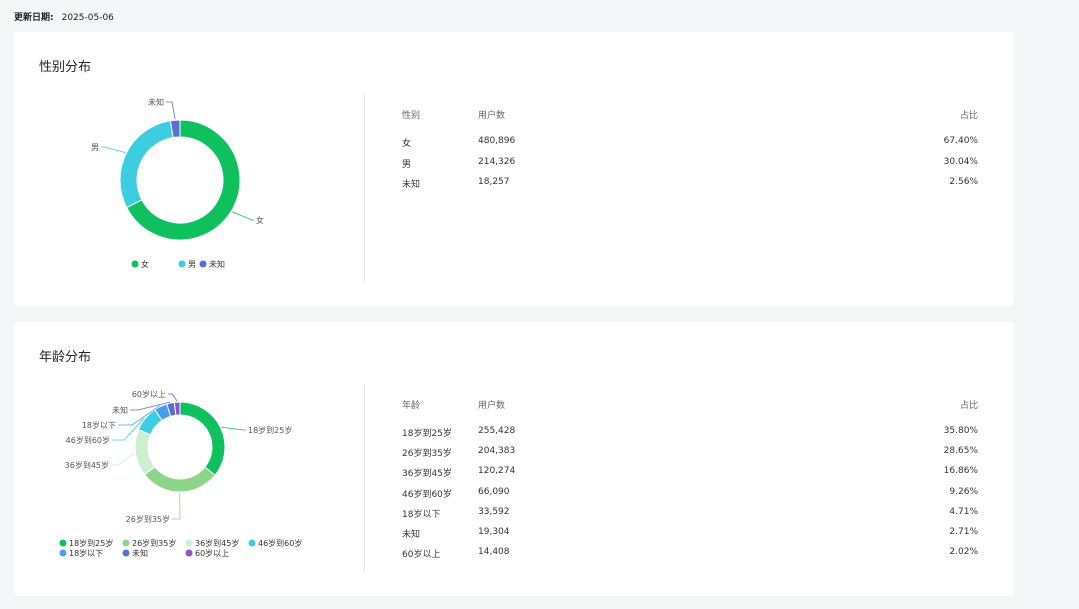 This screenshot has width=1079, height=609. What do you see at coordinates (963, 552) in the screenshot?
I see `row-pct: 2.02%` at bounding box center [963, 552].